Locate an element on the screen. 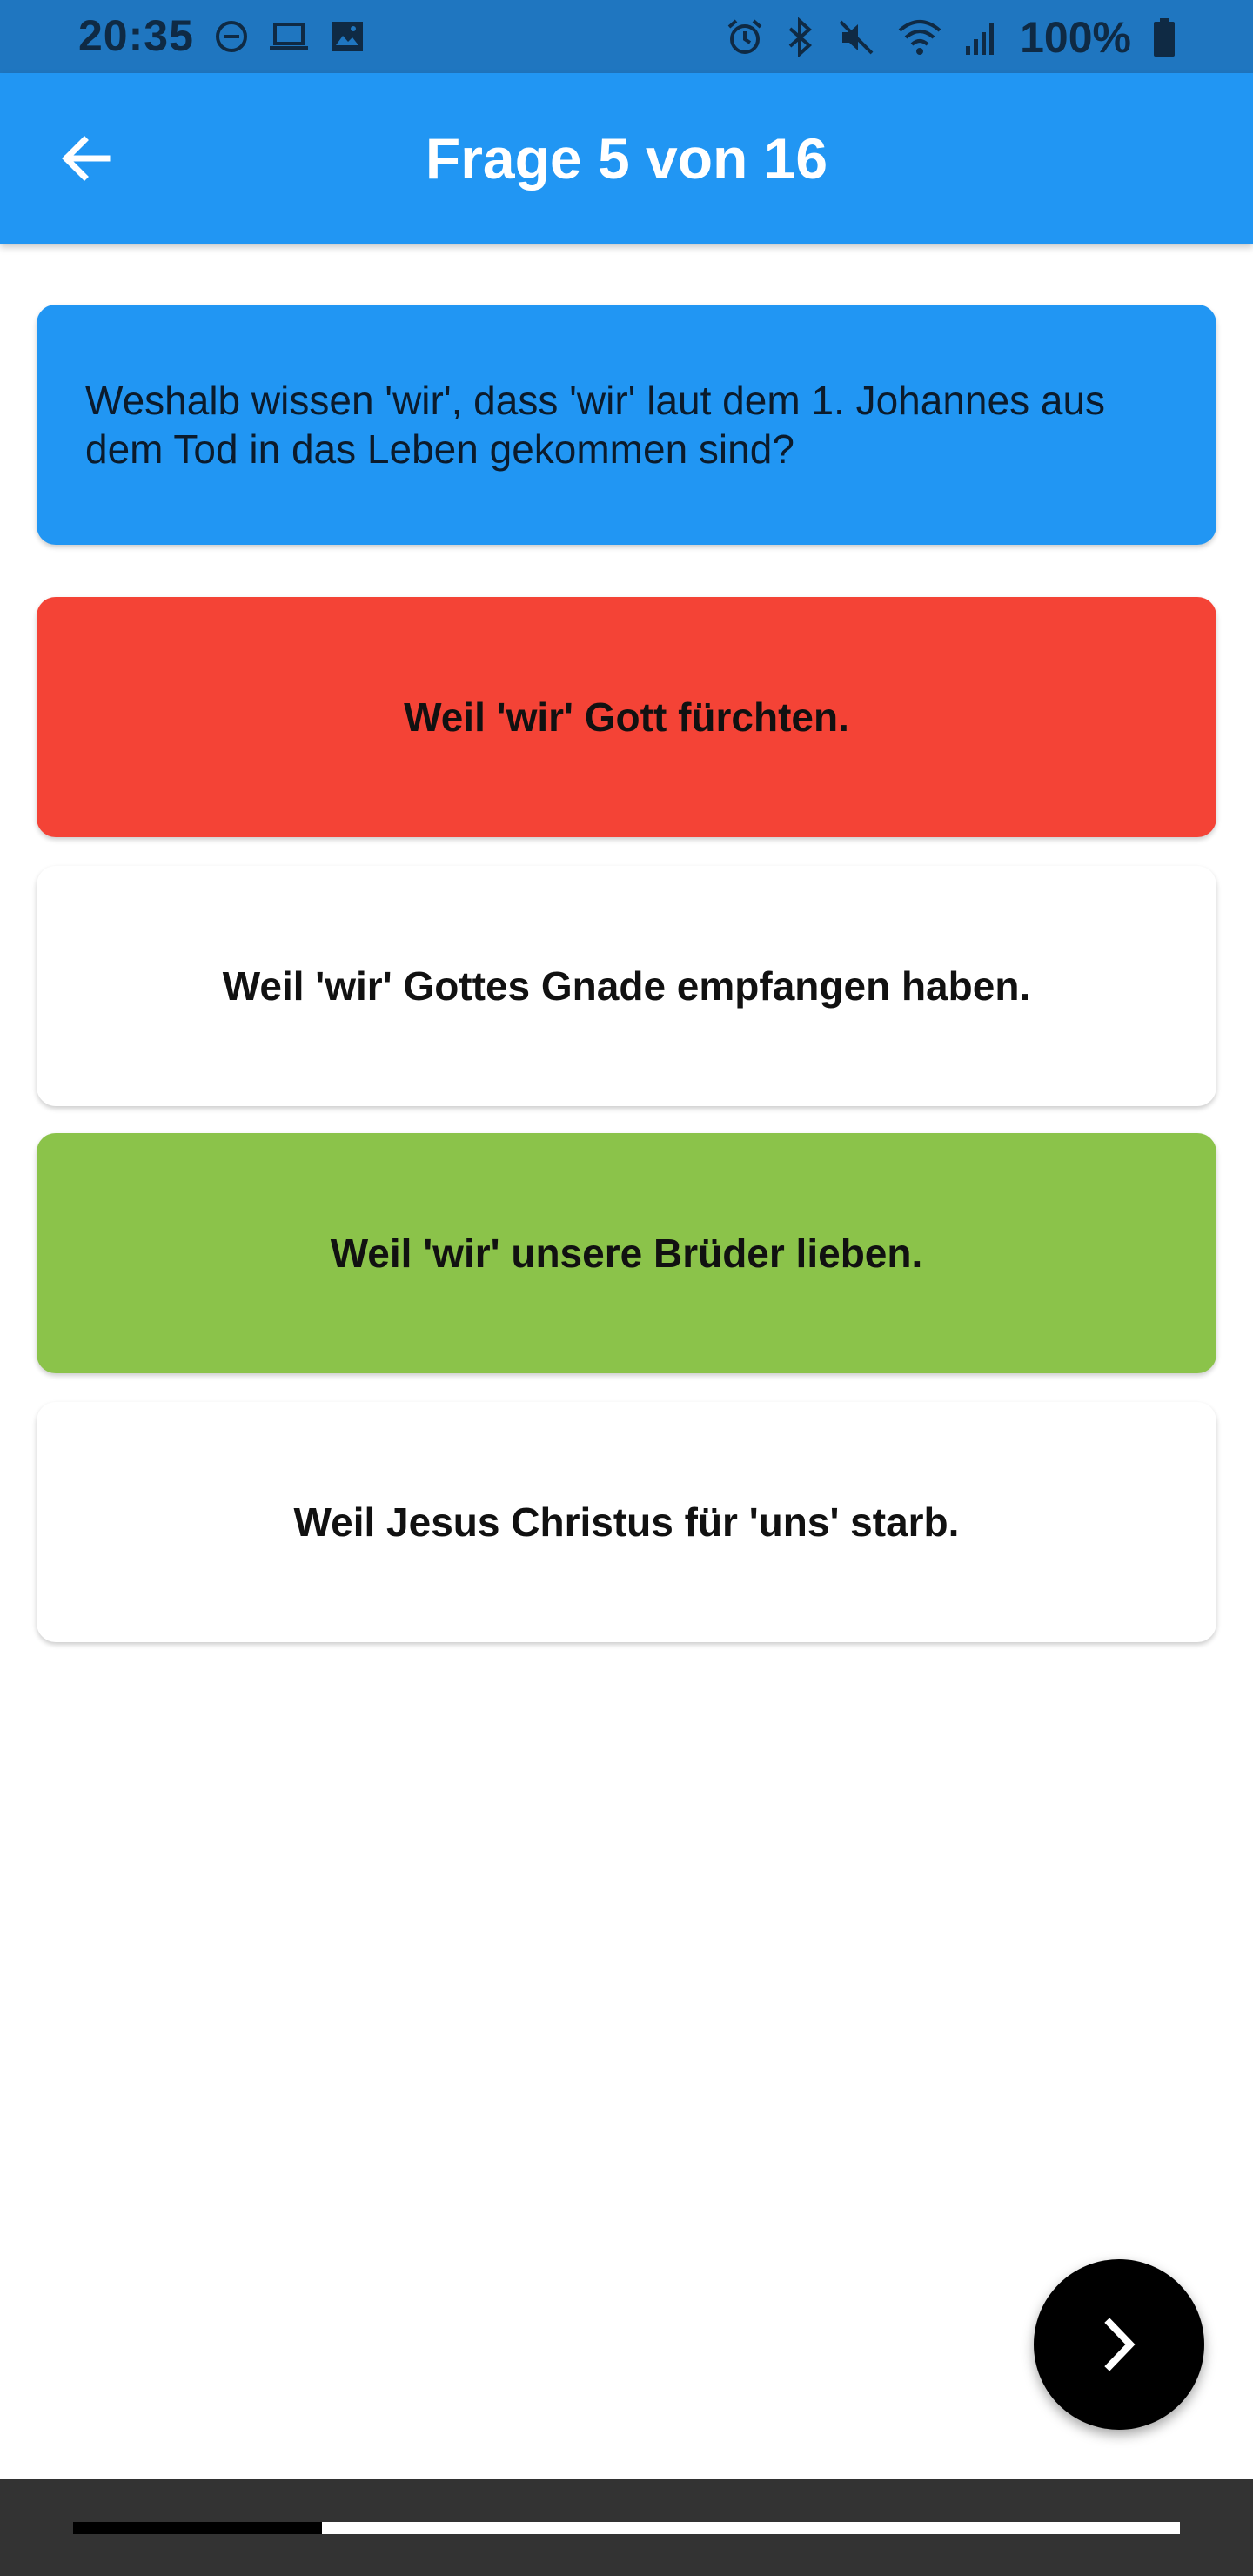 This screenshot has height=2576, width=1253. chevron-right-icon is located at coordinates (1120, 2344).